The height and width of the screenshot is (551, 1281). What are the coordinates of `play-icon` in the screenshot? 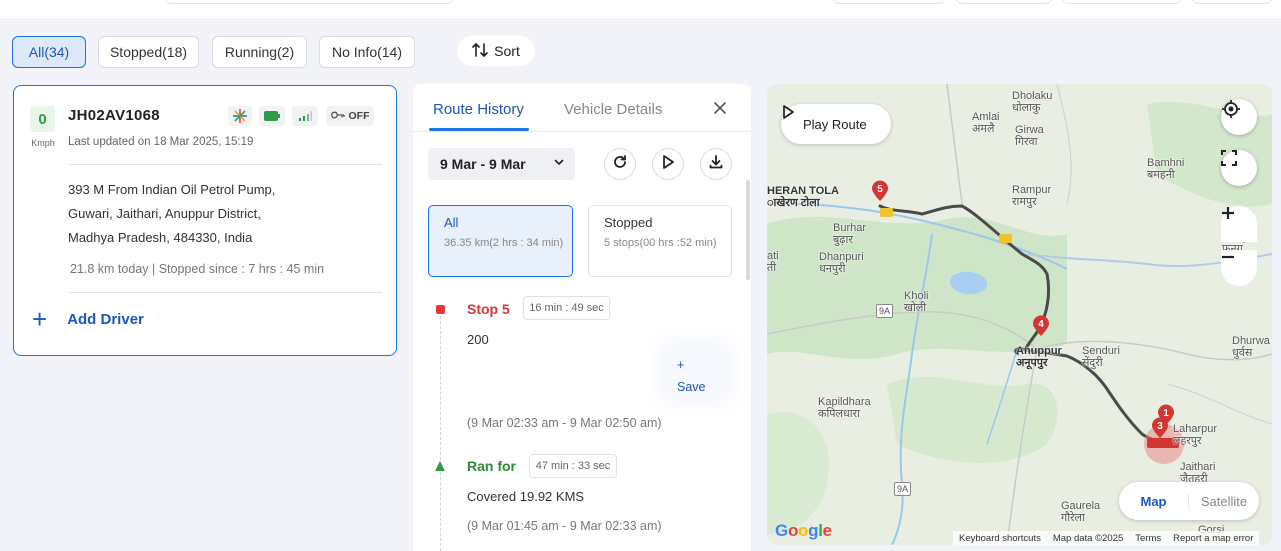 It's located at (668, 164).